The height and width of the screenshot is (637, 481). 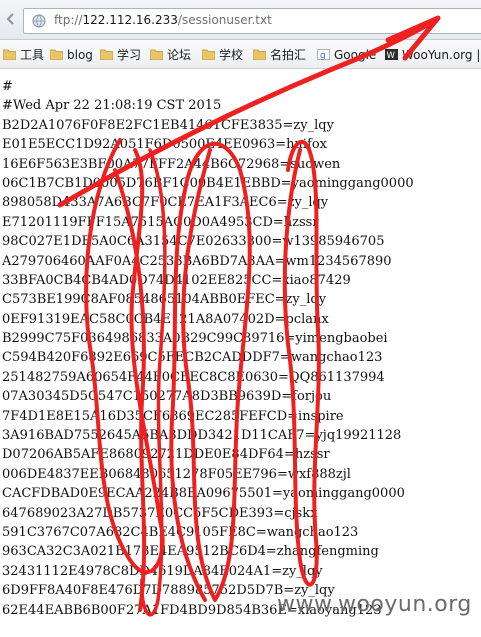 What do you see at coordinates (288, 55) in the screenshot?
I see `bookmark-label: 名拍汇` at bounding box center [288, 55].